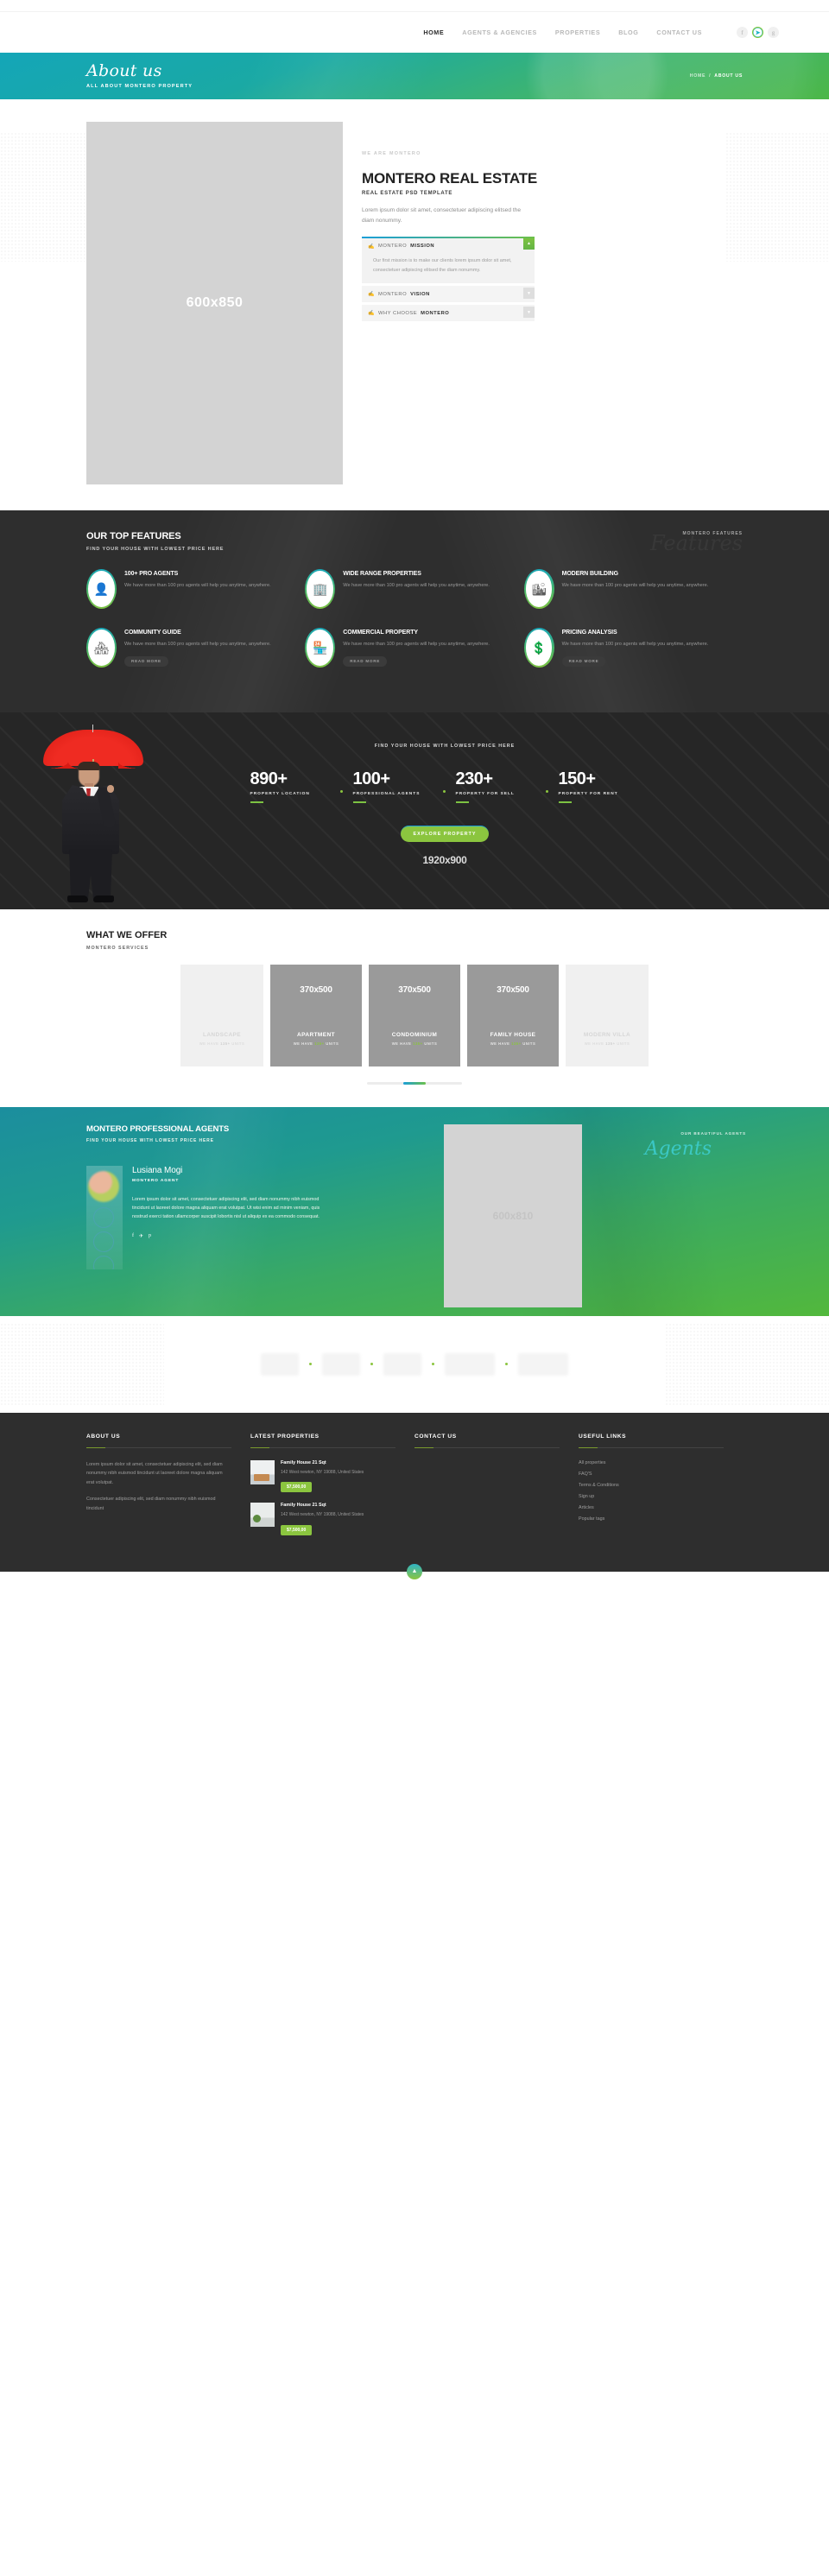 The height and width of the screenshot is (2576, 829). I want to click on accordion-item-why-choose: ▼ ✍ WHY CHOOSE MONTERO, so click(448, 313).